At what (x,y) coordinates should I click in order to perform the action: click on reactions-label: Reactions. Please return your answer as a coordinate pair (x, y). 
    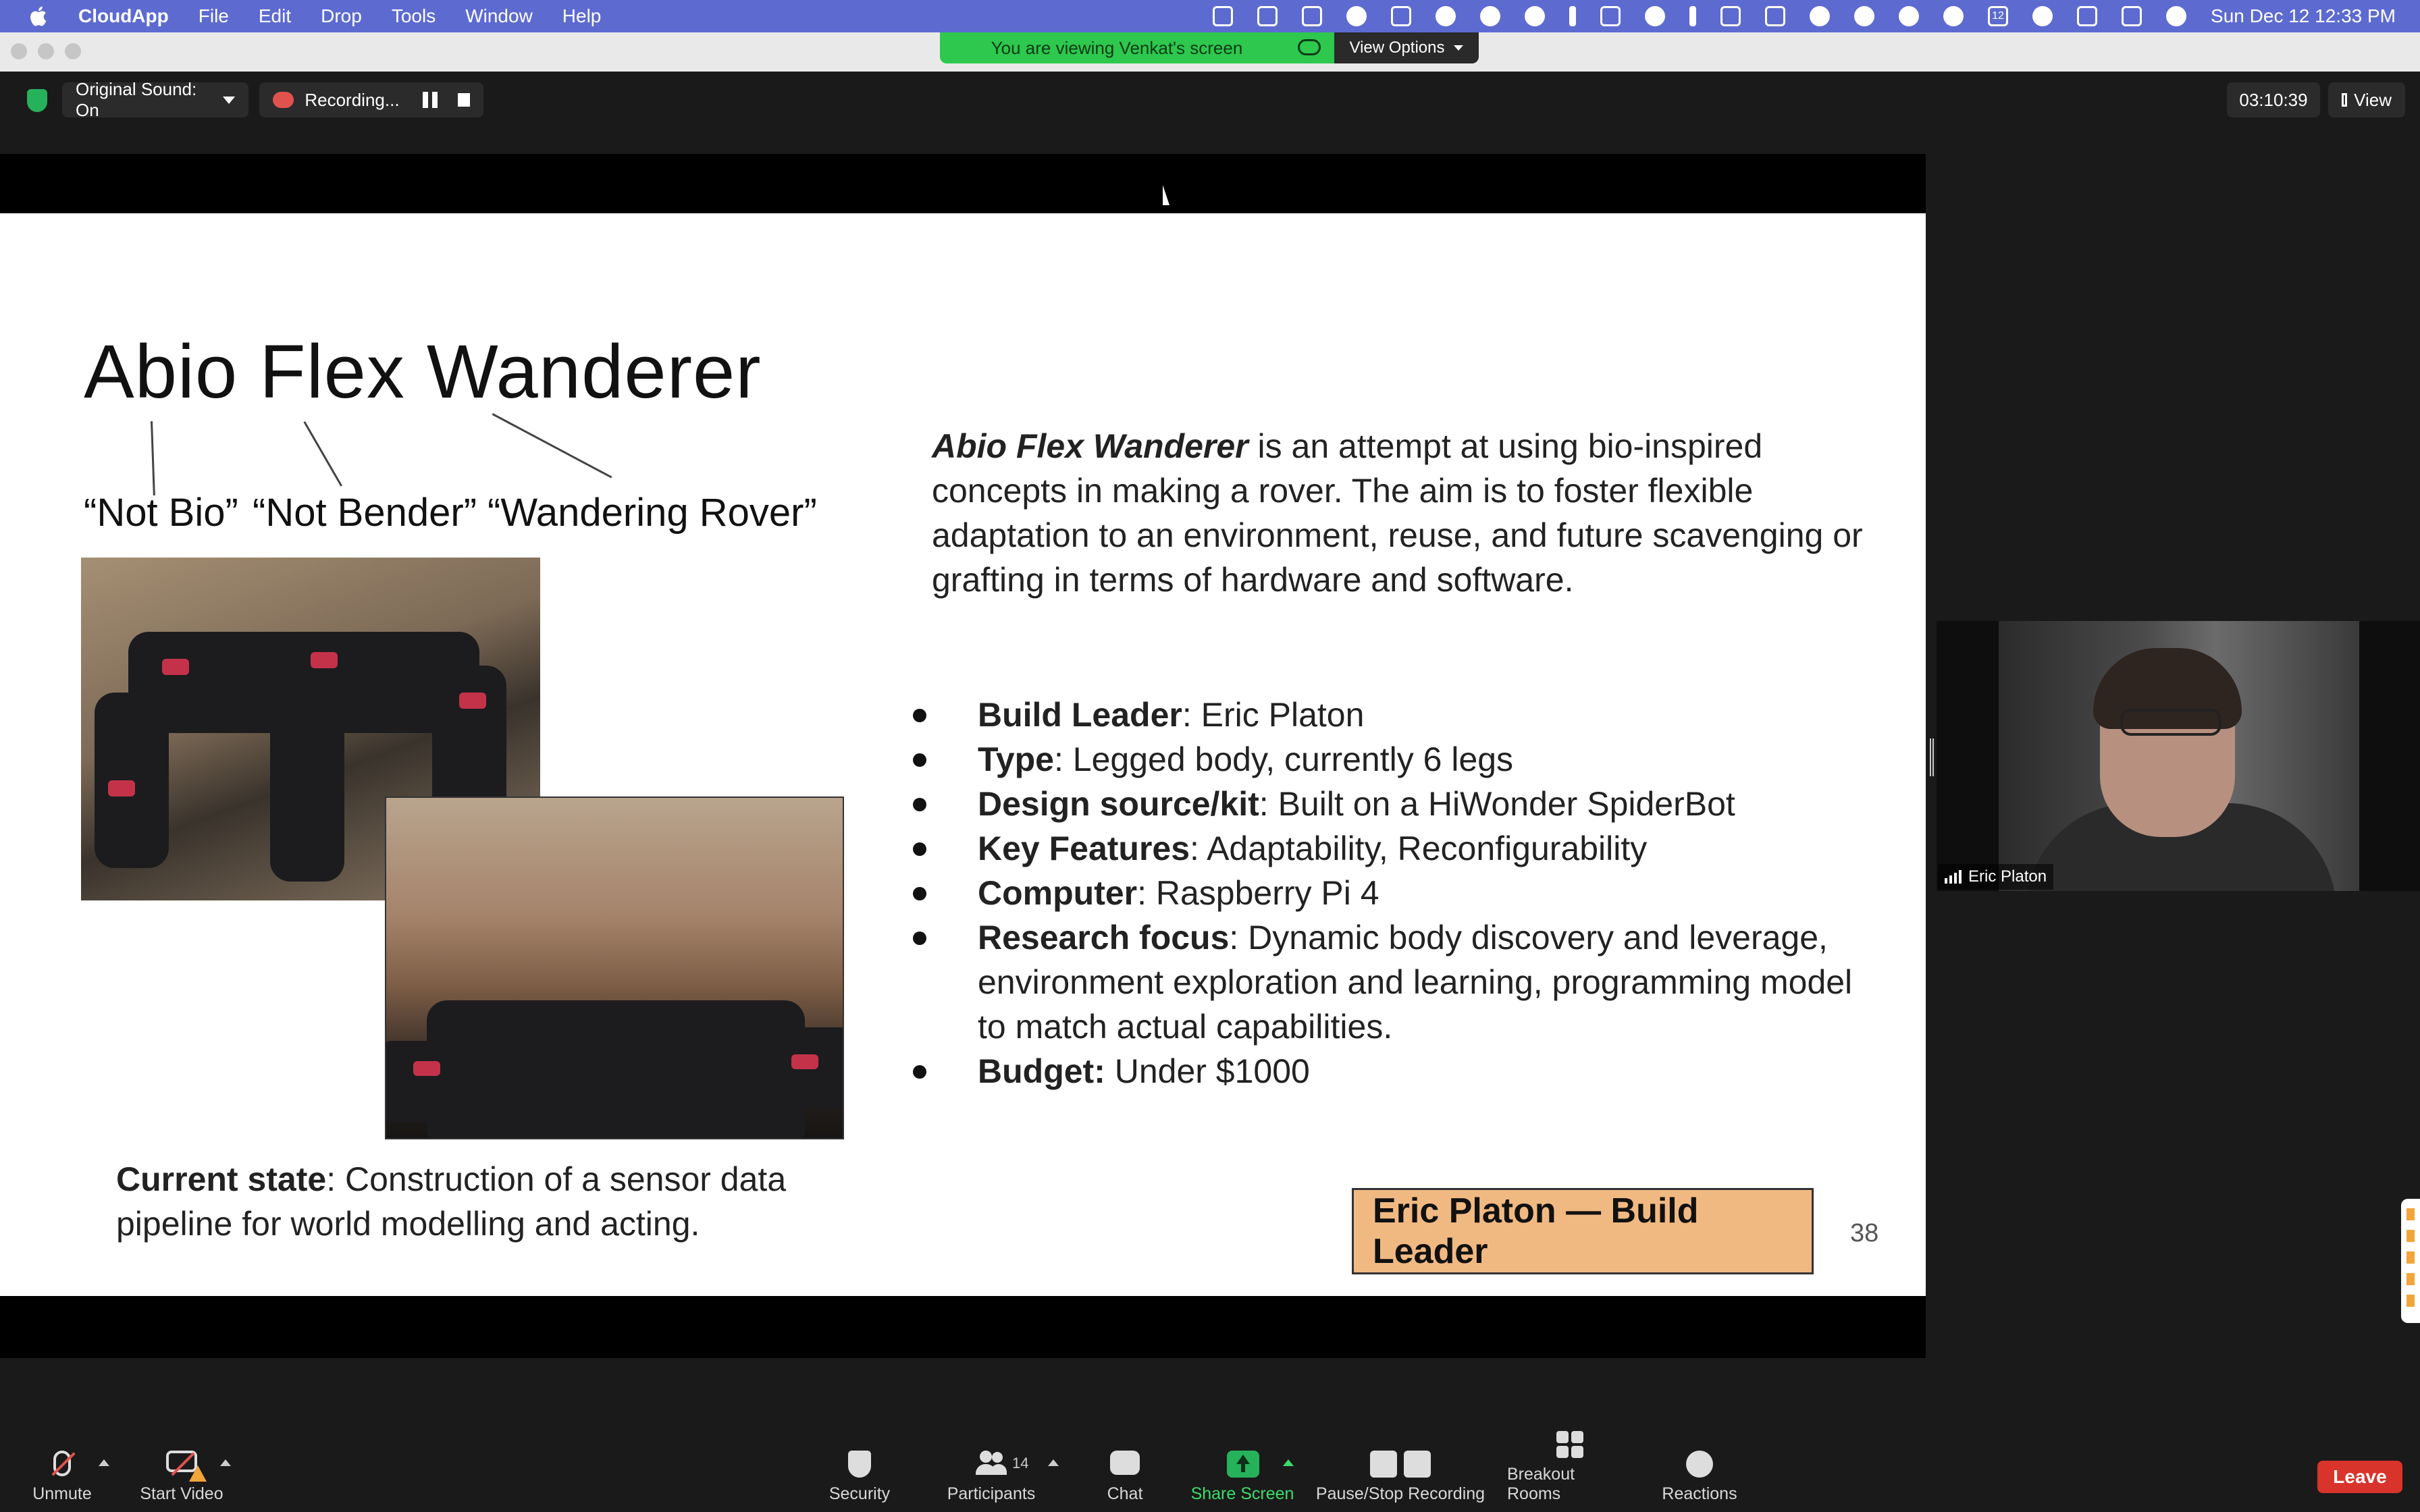
    Looking at the image, I should click on (1699, 1493).